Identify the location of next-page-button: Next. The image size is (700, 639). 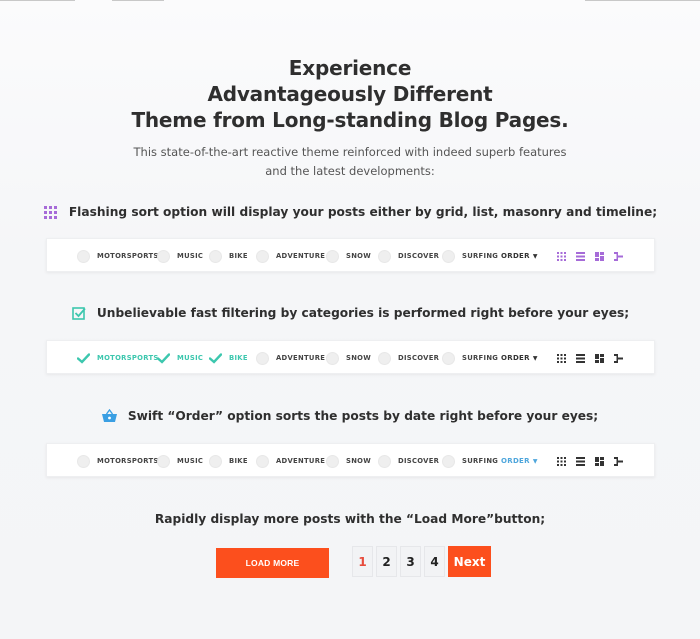
(469, 561).